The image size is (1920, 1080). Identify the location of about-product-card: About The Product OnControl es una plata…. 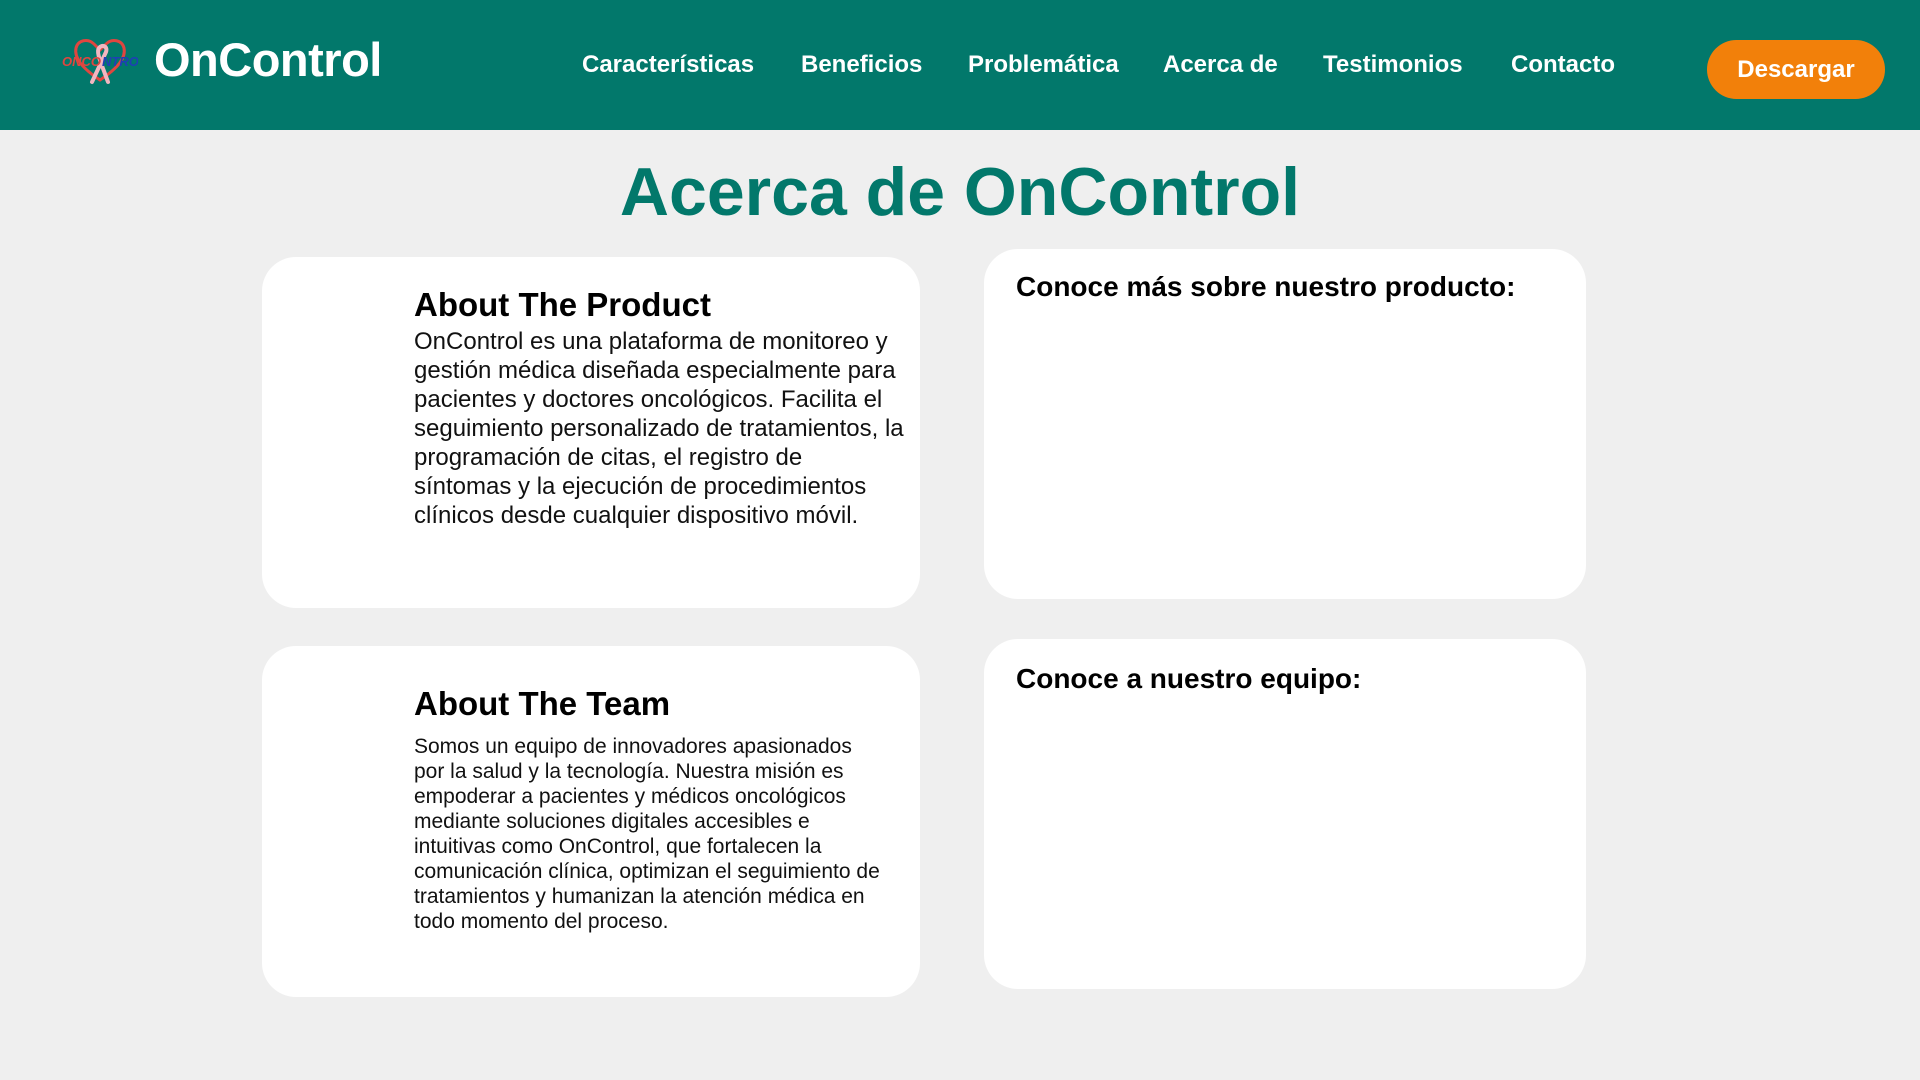
(591, 432).